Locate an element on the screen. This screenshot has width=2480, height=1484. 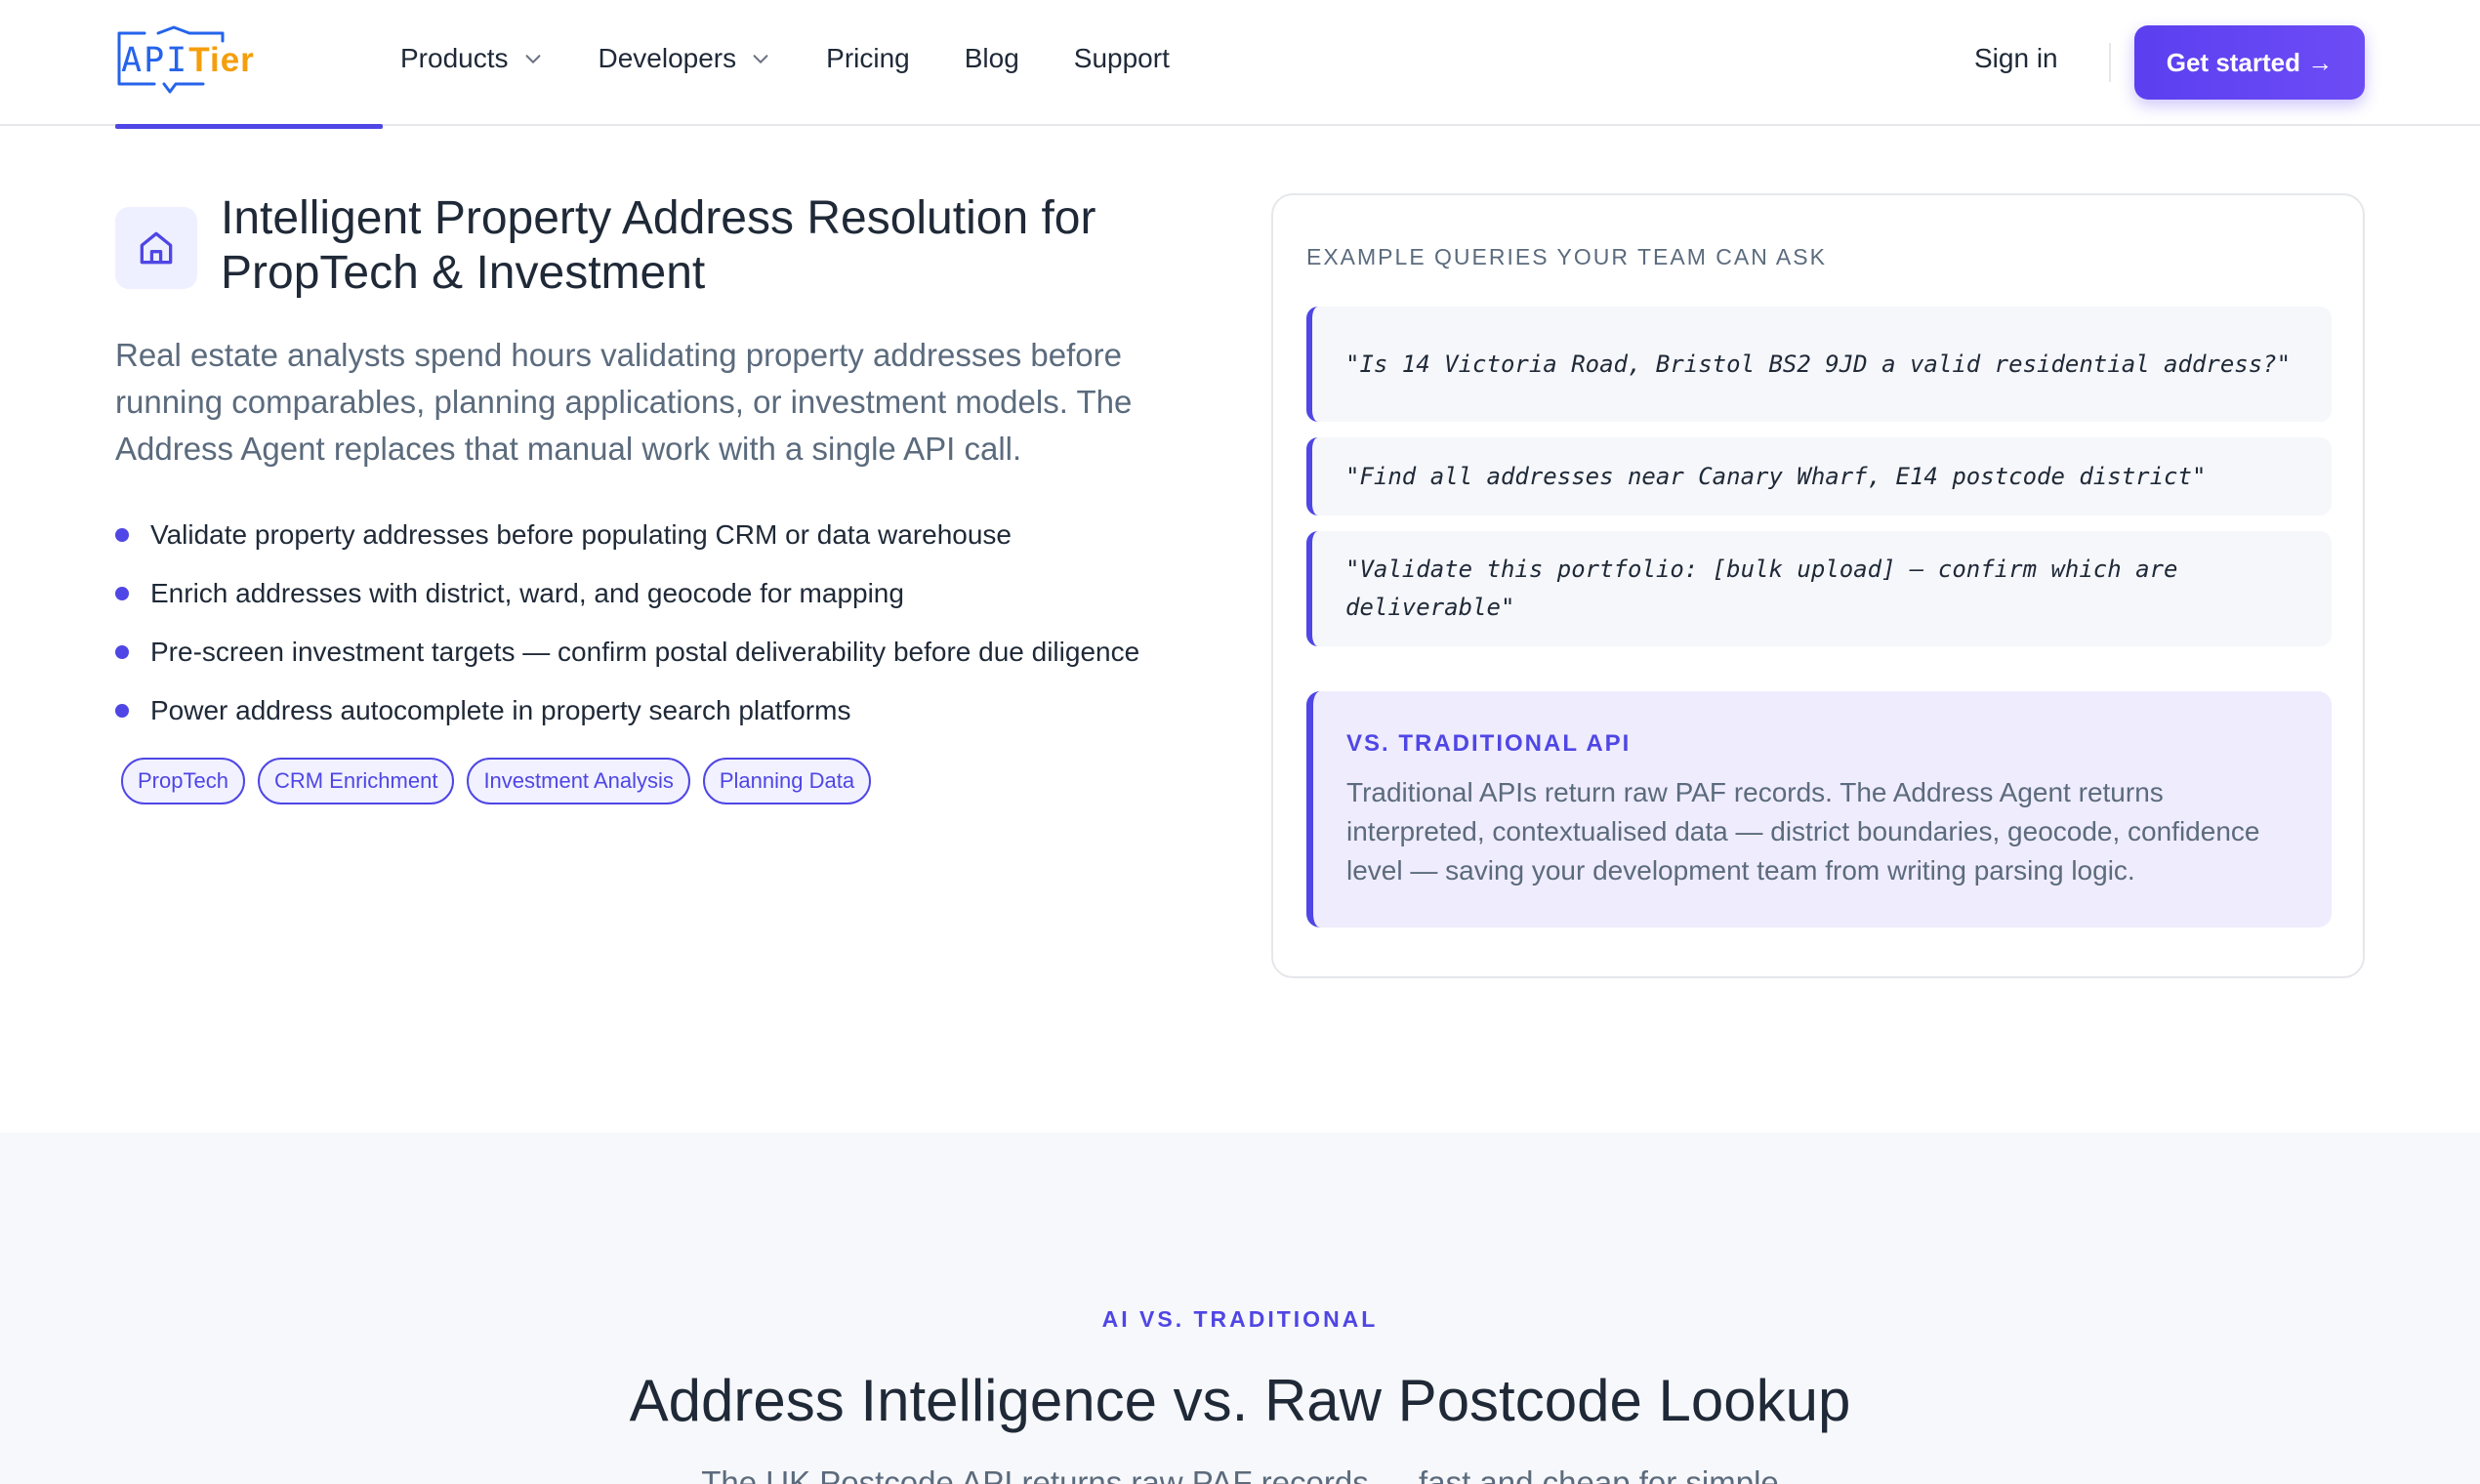
nav-products: Products is located at coordinates (472, 59).